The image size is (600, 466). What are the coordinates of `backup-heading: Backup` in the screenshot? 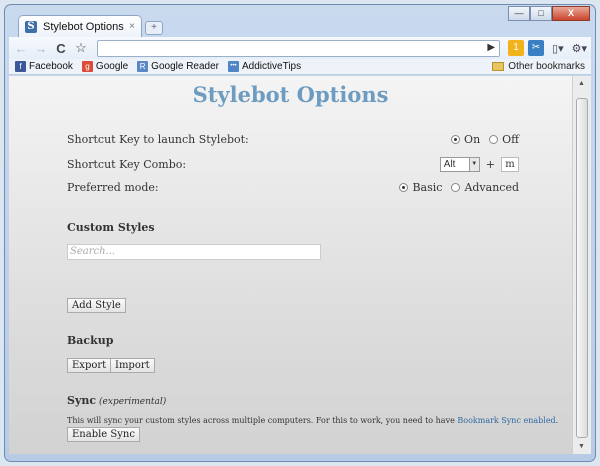 It's located at (90, 340).